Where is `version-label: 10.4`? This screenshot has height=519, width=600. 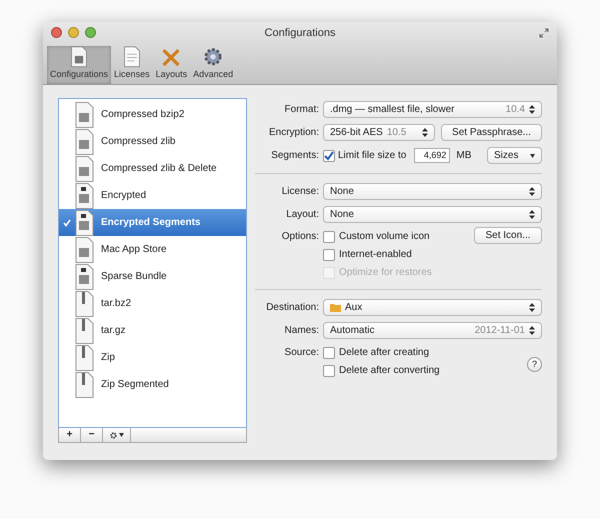 version-label: 10.4 is located at coordinates (515, 110).